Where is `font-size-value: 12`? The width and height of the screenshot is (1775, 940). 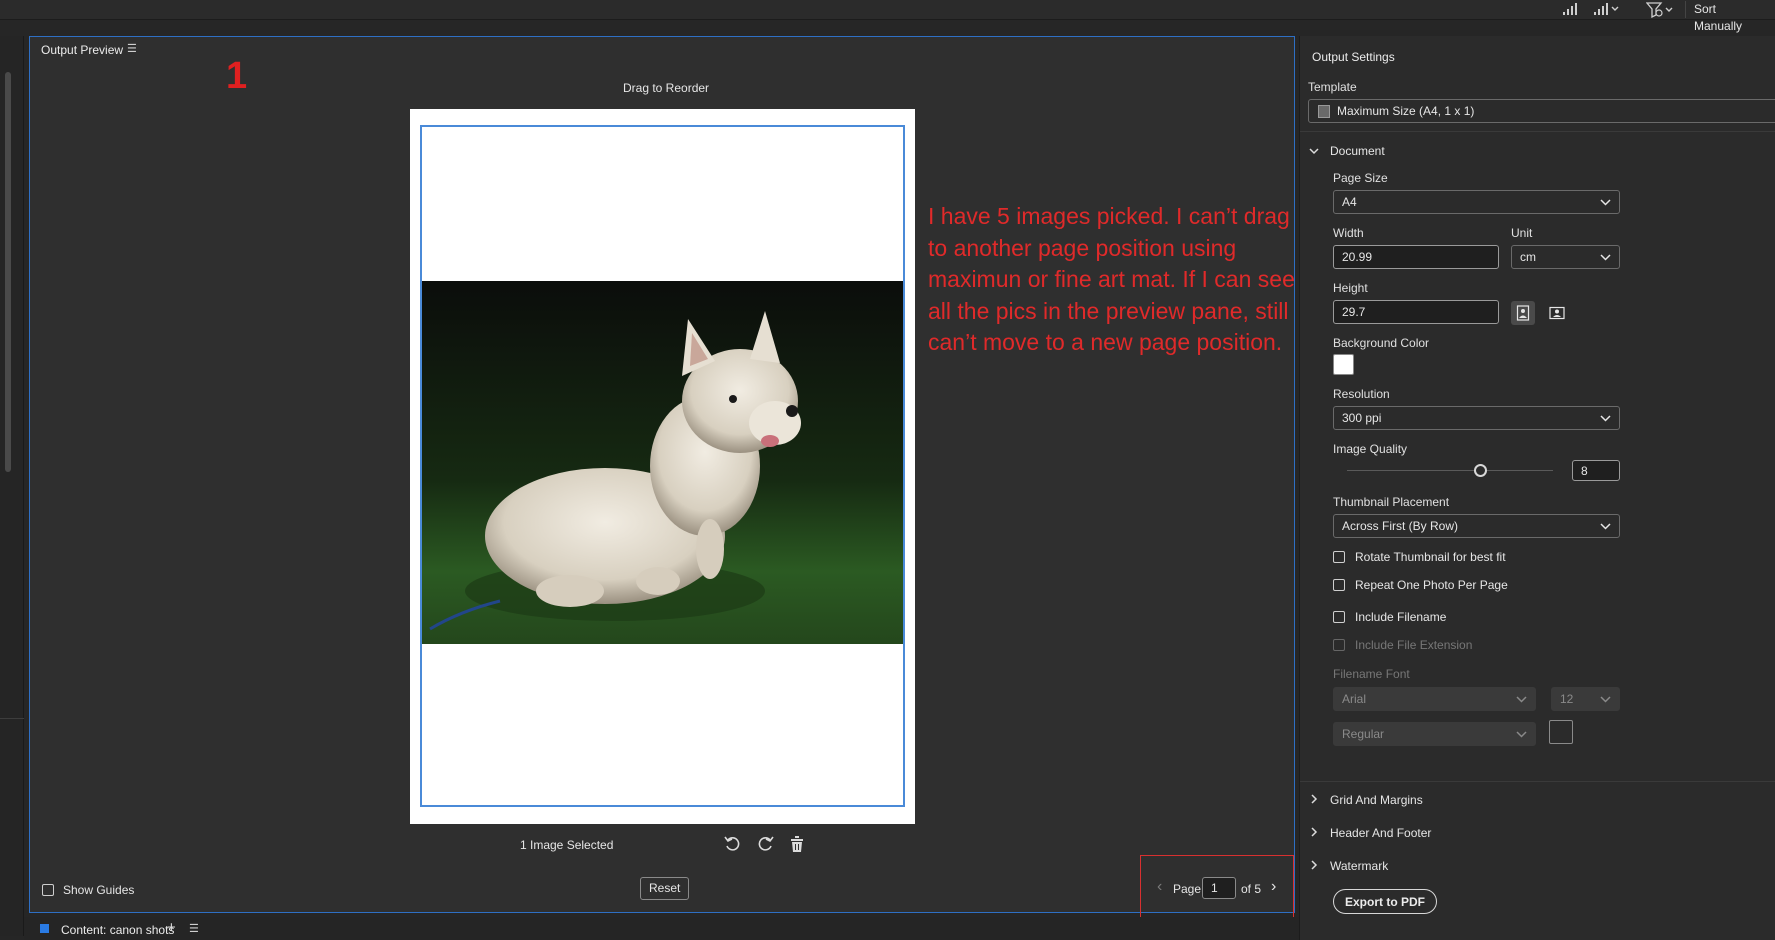
font-size-value: 12 is located at coordinates (1567, 699).